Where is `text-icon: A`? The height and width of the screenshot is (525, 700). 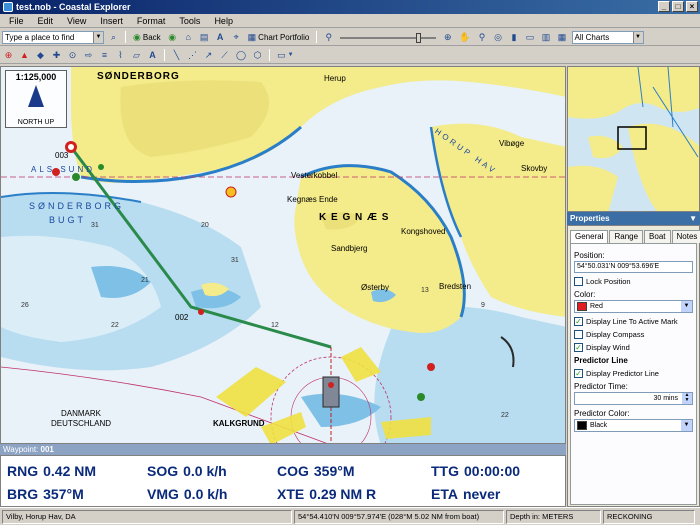
text-icon: A is located at coordinates (152, 55).